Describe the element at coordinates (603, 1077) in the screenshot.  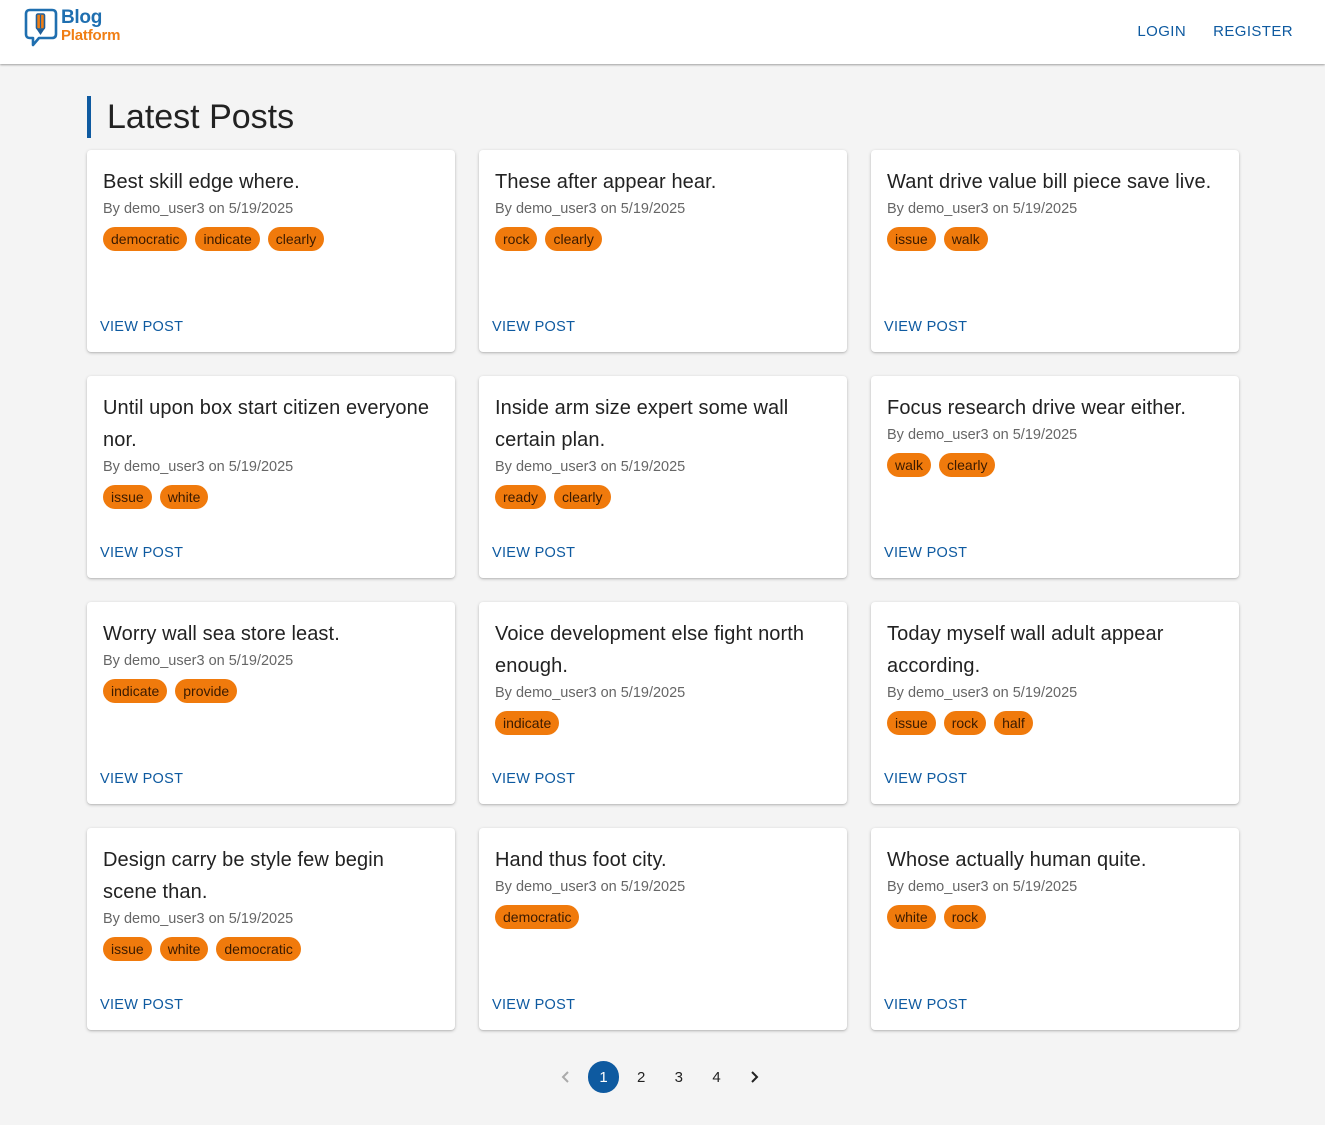
I see `page-button: 1` at that location.